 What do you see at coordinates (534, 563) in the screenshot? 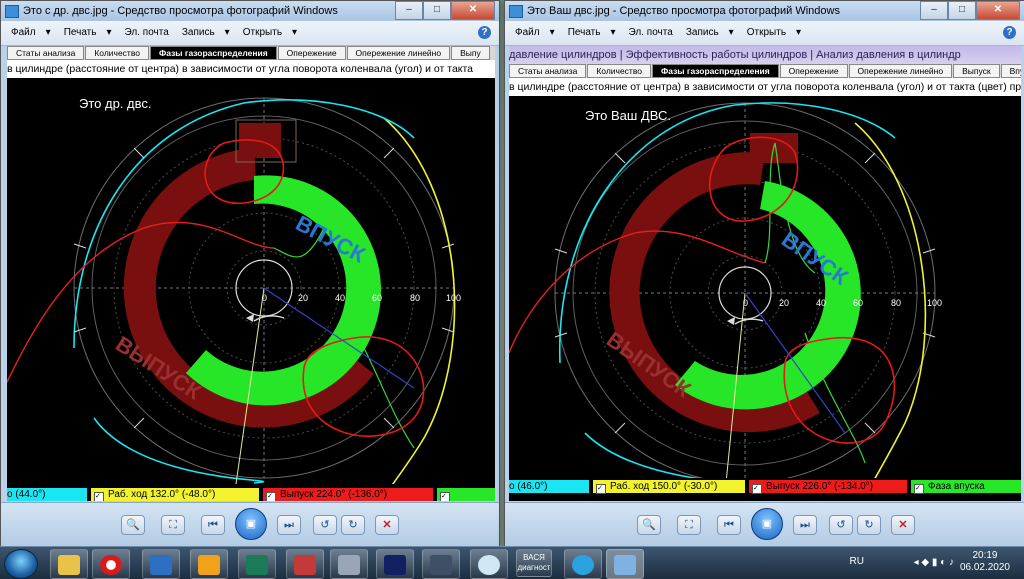
I see `vasya-diagnost-icon: ВАСЯ диагност` at bounding box center [534, 563].